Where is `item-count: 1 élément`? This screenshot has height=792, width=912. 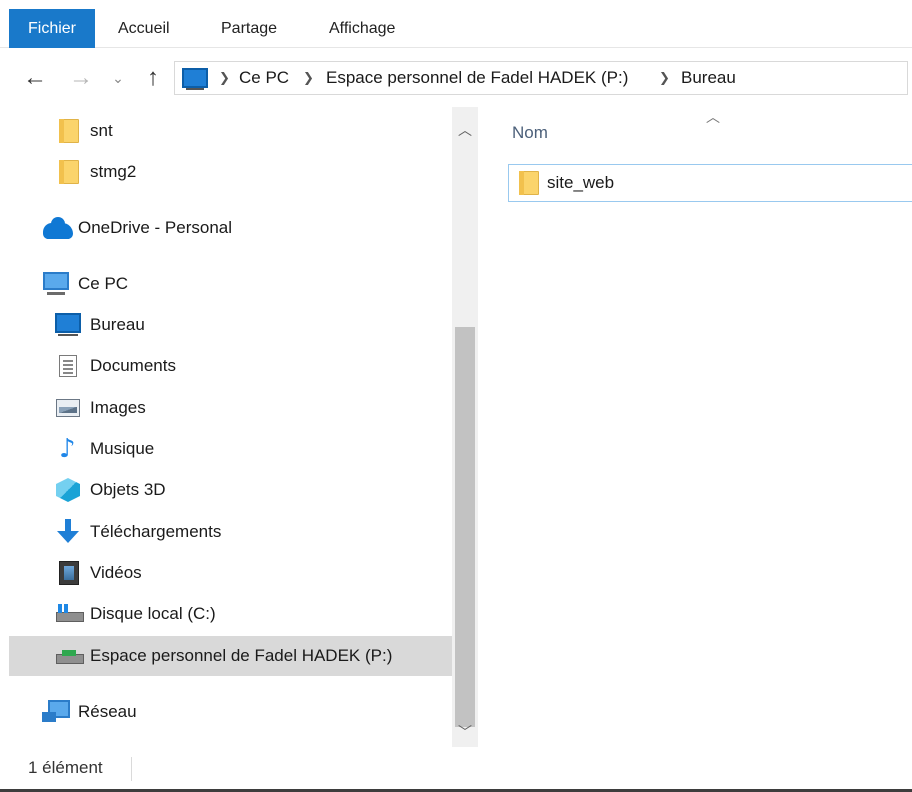
item-count: 1 élément is located at coordinates (65, 767).